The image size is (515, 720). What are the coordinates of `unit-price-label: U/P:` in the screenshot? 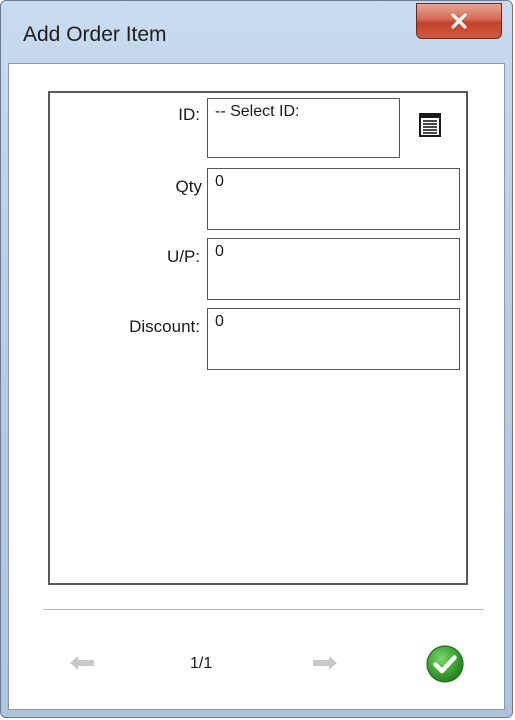 It's located at (183, 256).